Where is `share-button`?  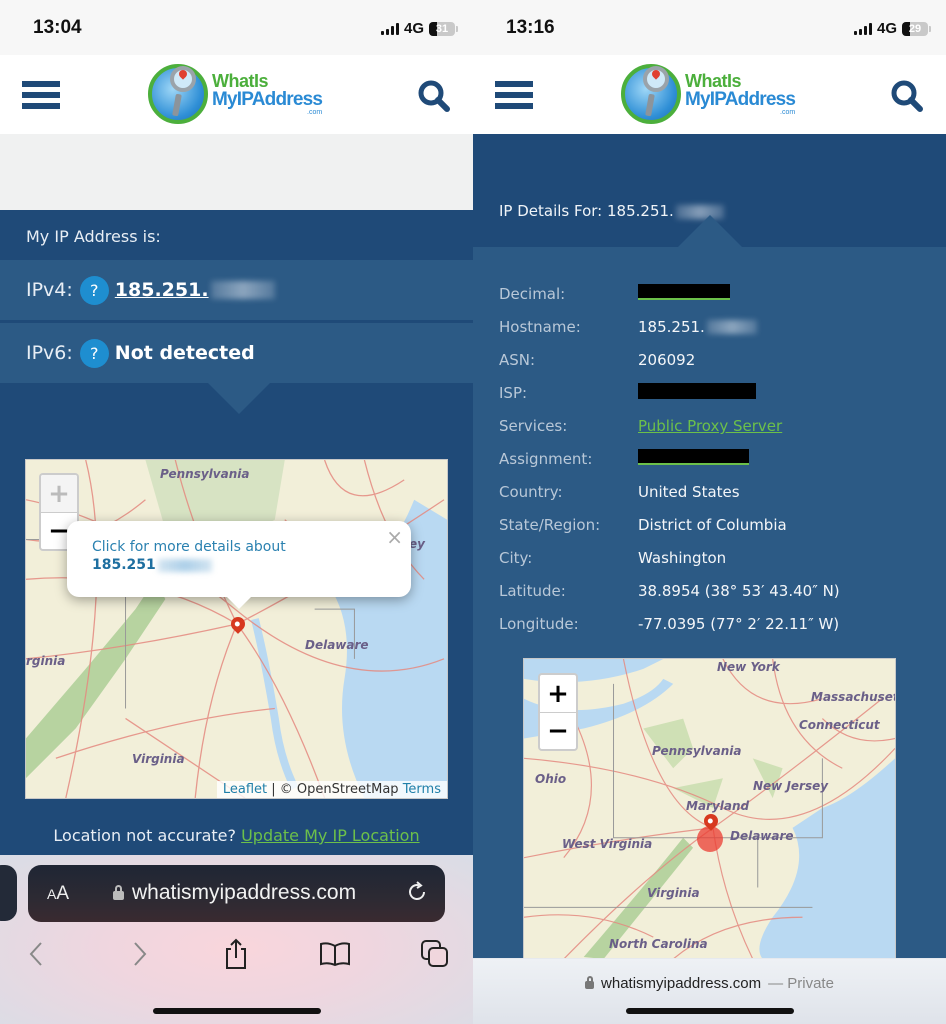 share-button is located at coordinates (236, 954).